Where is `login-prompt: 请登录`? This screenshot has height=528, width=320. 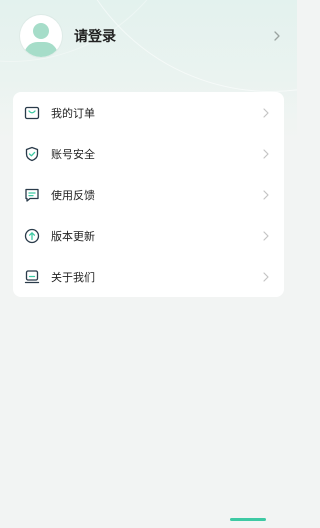 login-prompt: 请登录 is located at coordinates (173, 36).